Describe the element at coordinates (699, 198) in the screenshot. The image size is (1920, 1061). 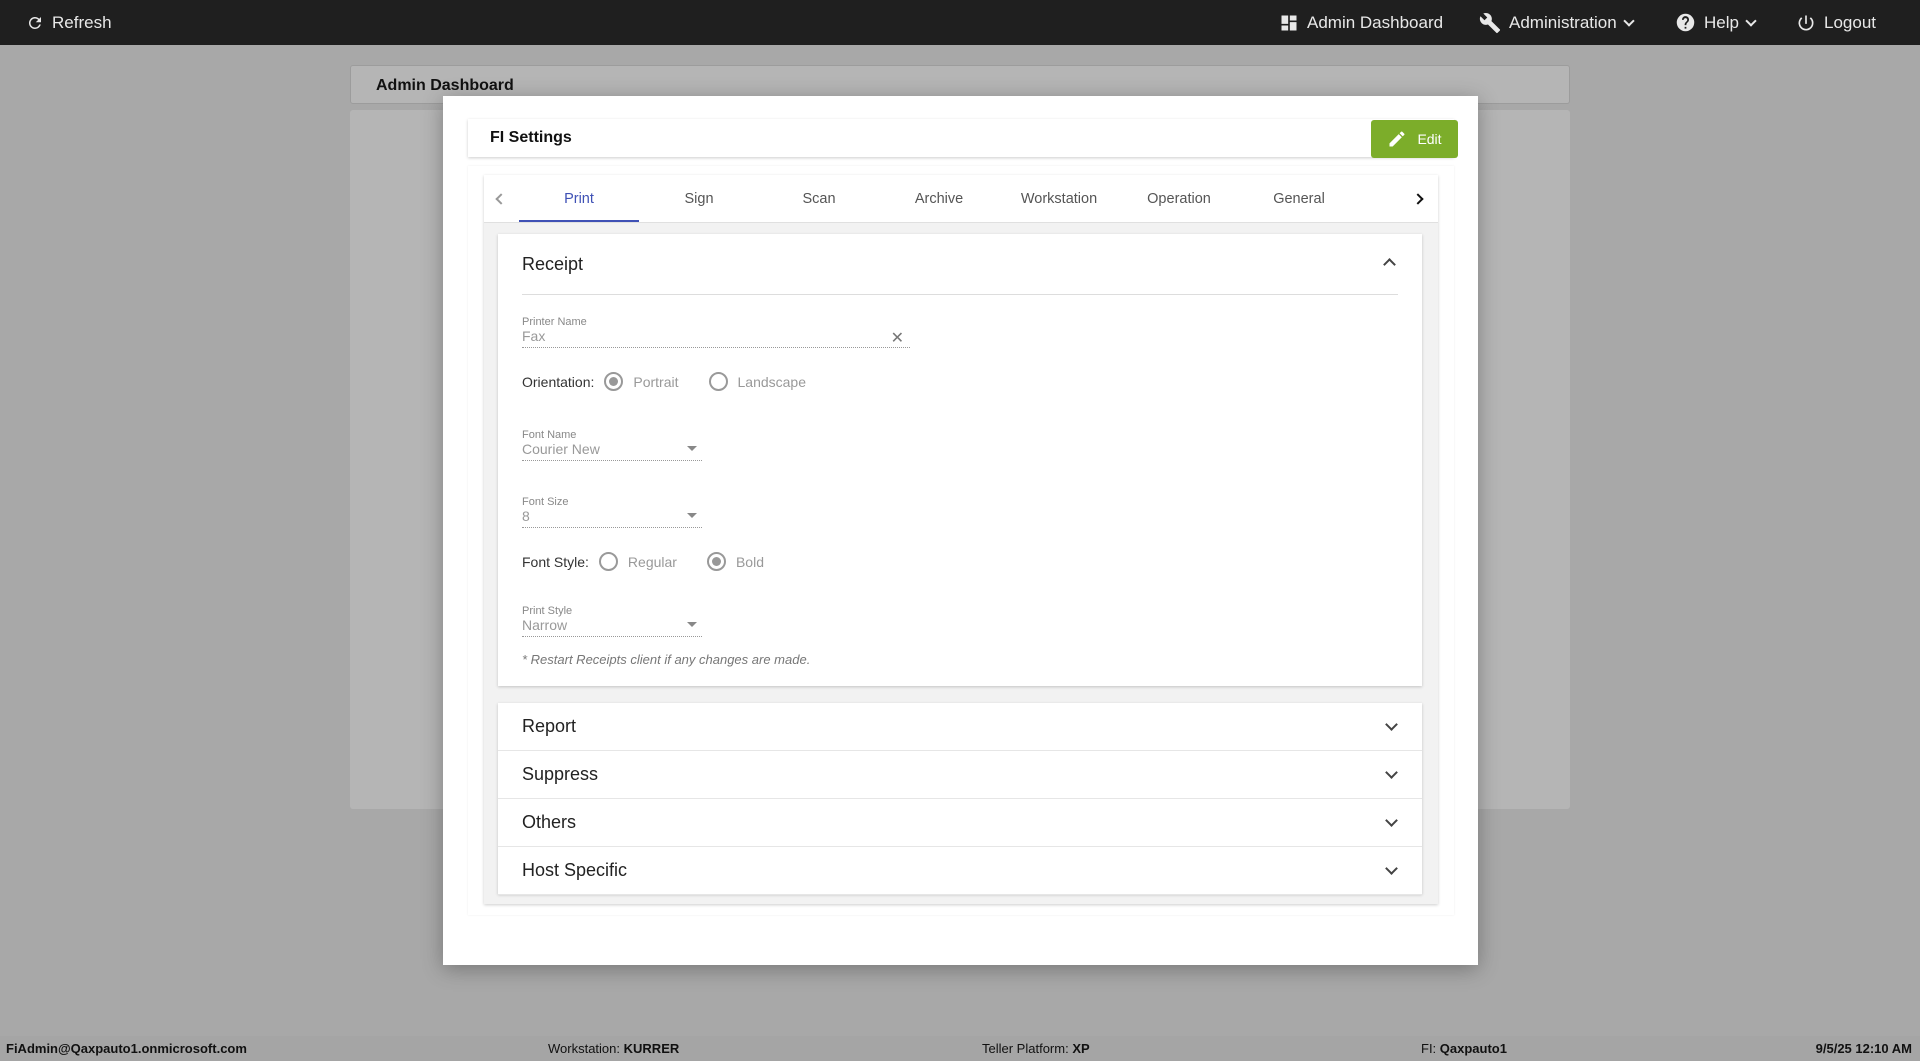
I see `tab-sign: Sign` at that location.